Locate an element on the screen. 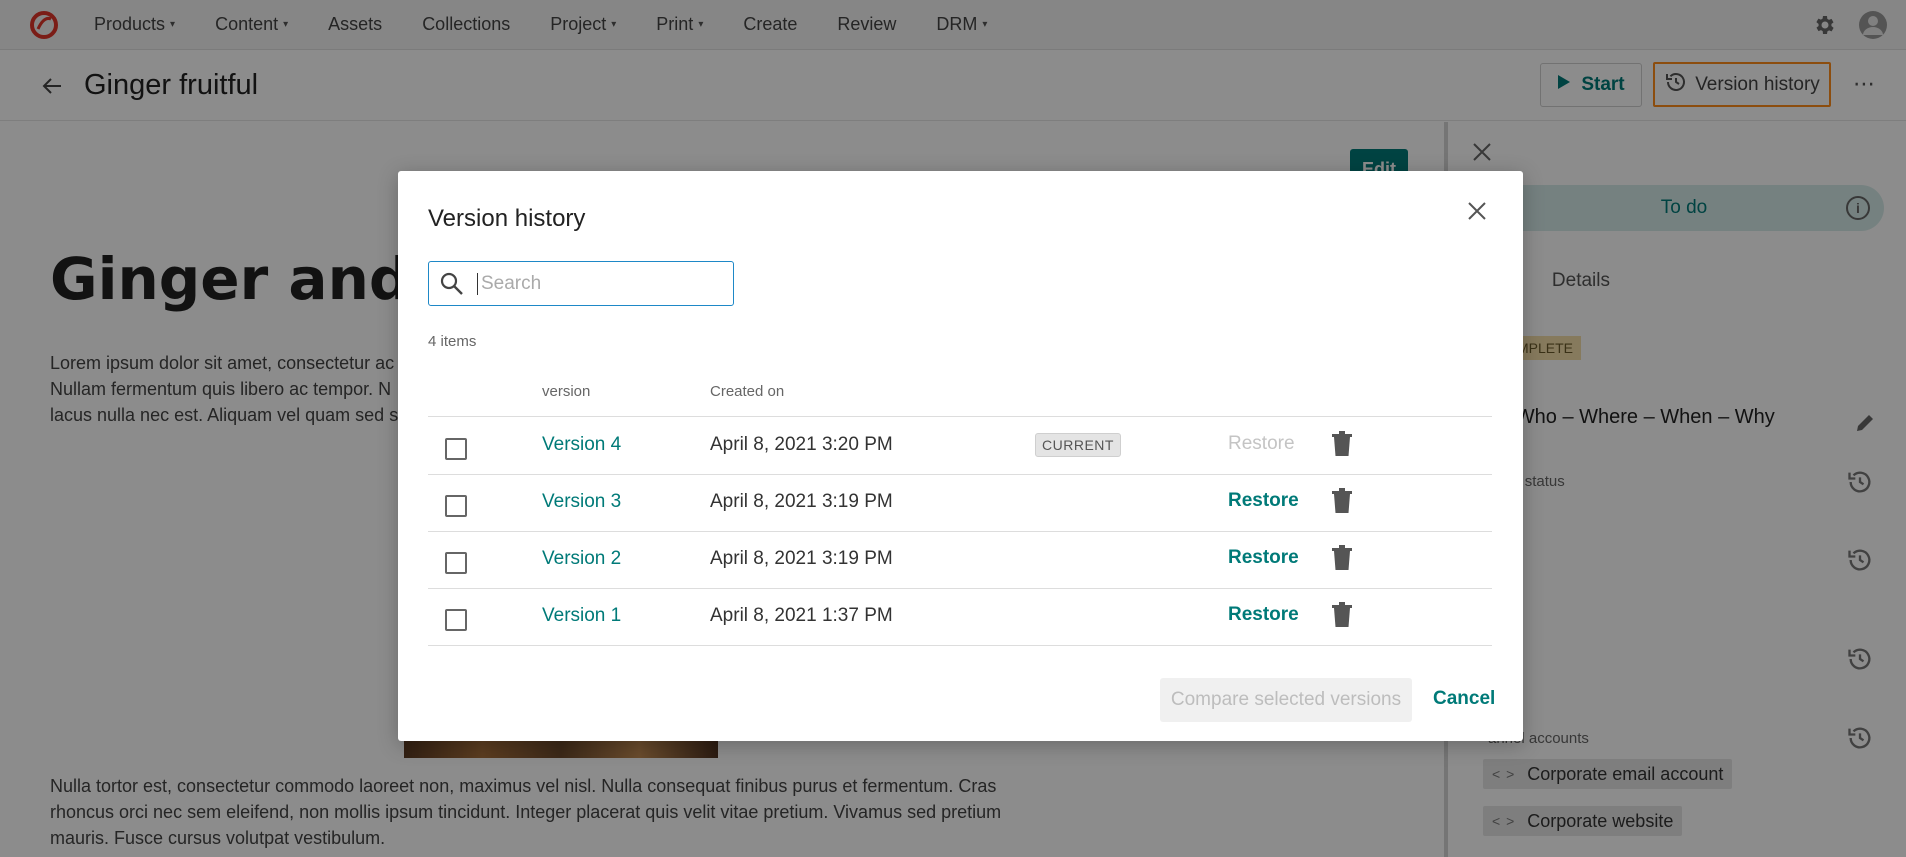  created-on: April 8, 2021 3:20 PM is located at coordinates (801, 444).